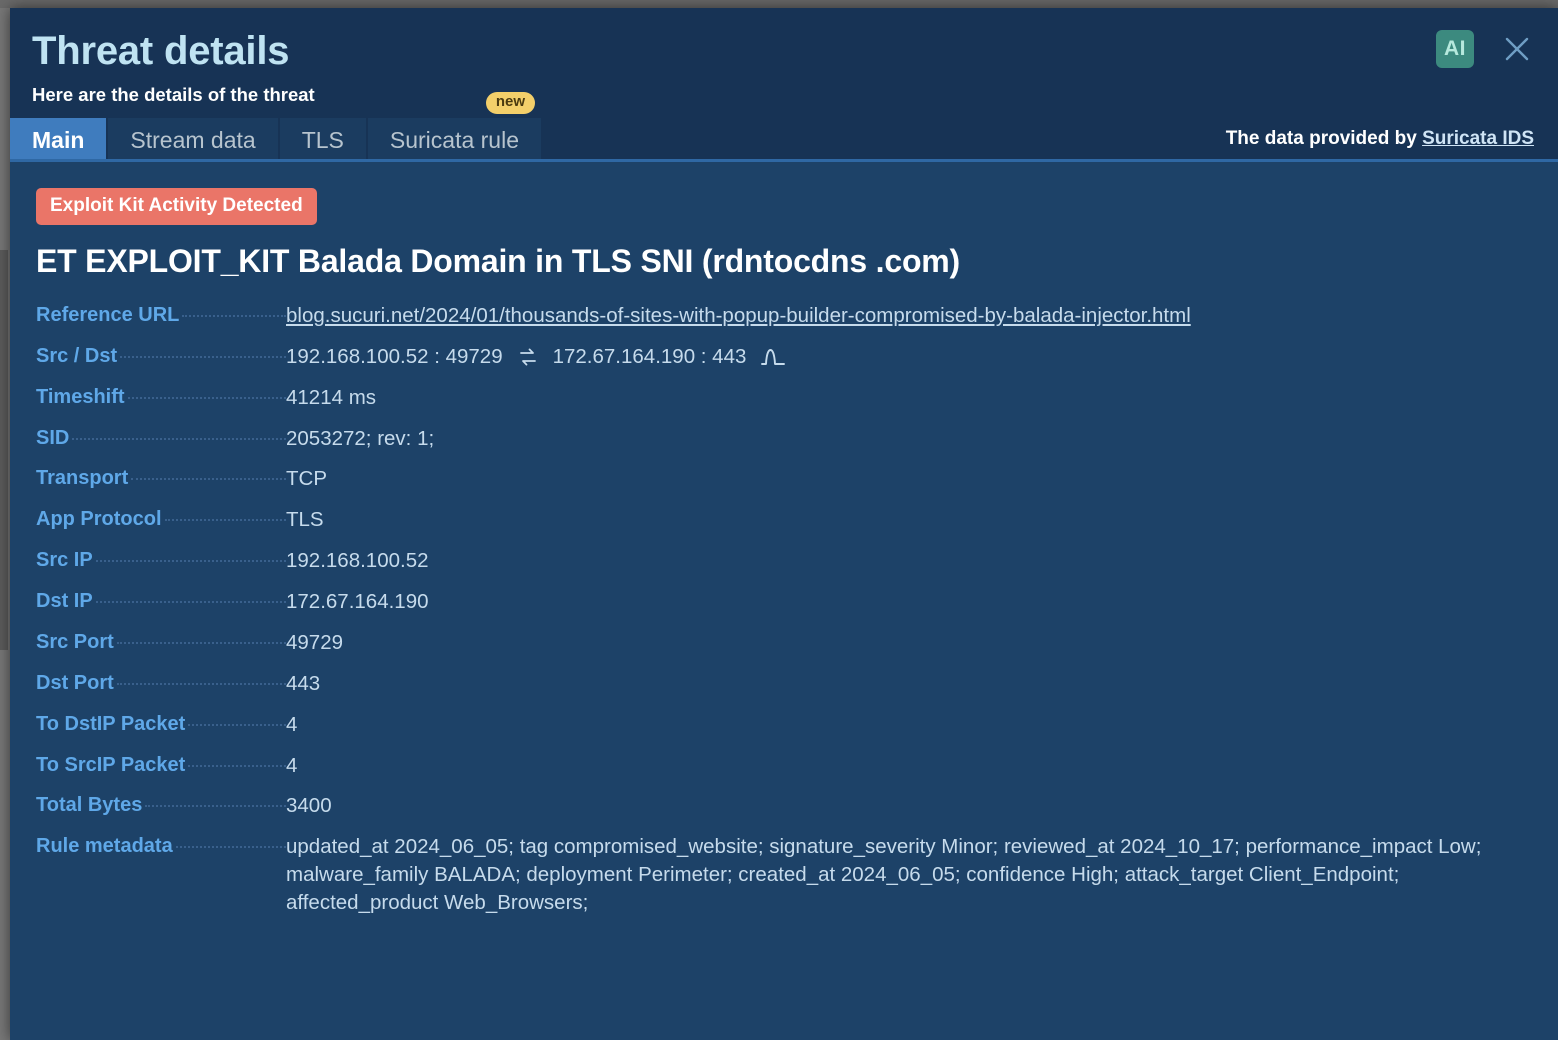 This screenshot has width=1558, height=1040. Describe the element at coordinates (64, 560) in the screenshot. I see `detail-label-text: Src IP` at that location.